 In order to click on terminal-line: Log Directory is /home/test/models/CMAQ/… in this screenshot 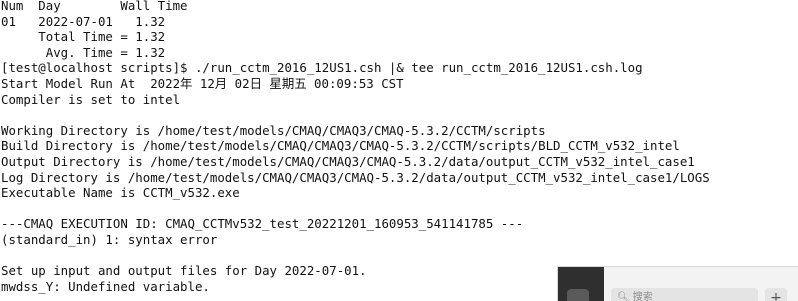, I will do `click(355, 177)`.